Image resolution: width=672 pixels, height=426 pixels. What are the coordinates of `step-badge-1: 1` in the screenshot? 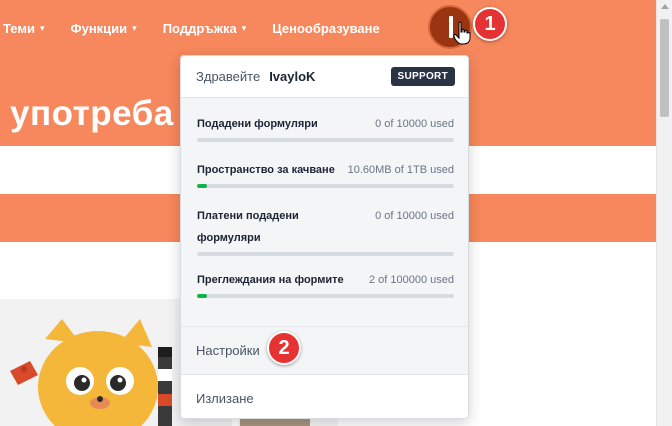 It's located at (490, 24).